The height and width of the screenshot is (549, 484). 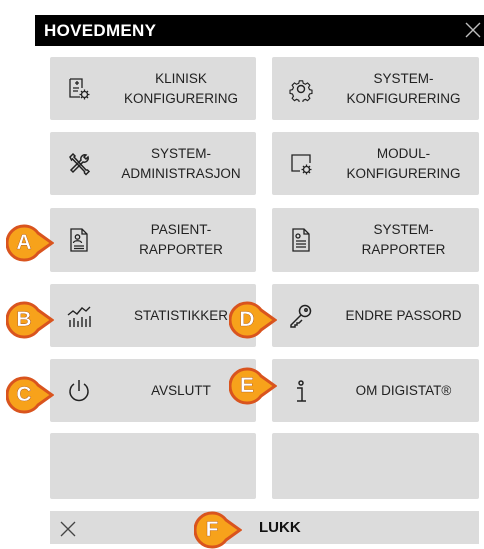 I want to click on callout-marker-e: E, so click(x=253, y=386).